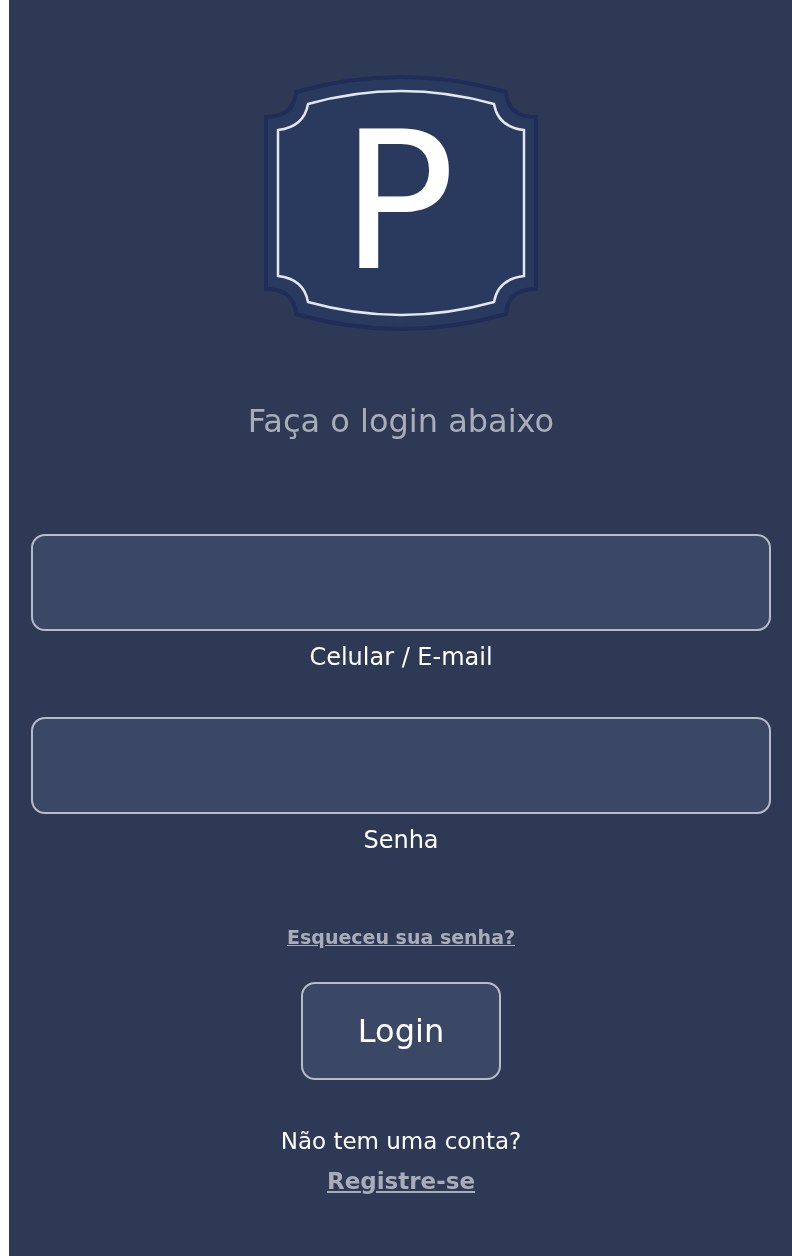 This screenshot has height=1256, width=792. I want to click on logo-letter: P, so click(398, 203).